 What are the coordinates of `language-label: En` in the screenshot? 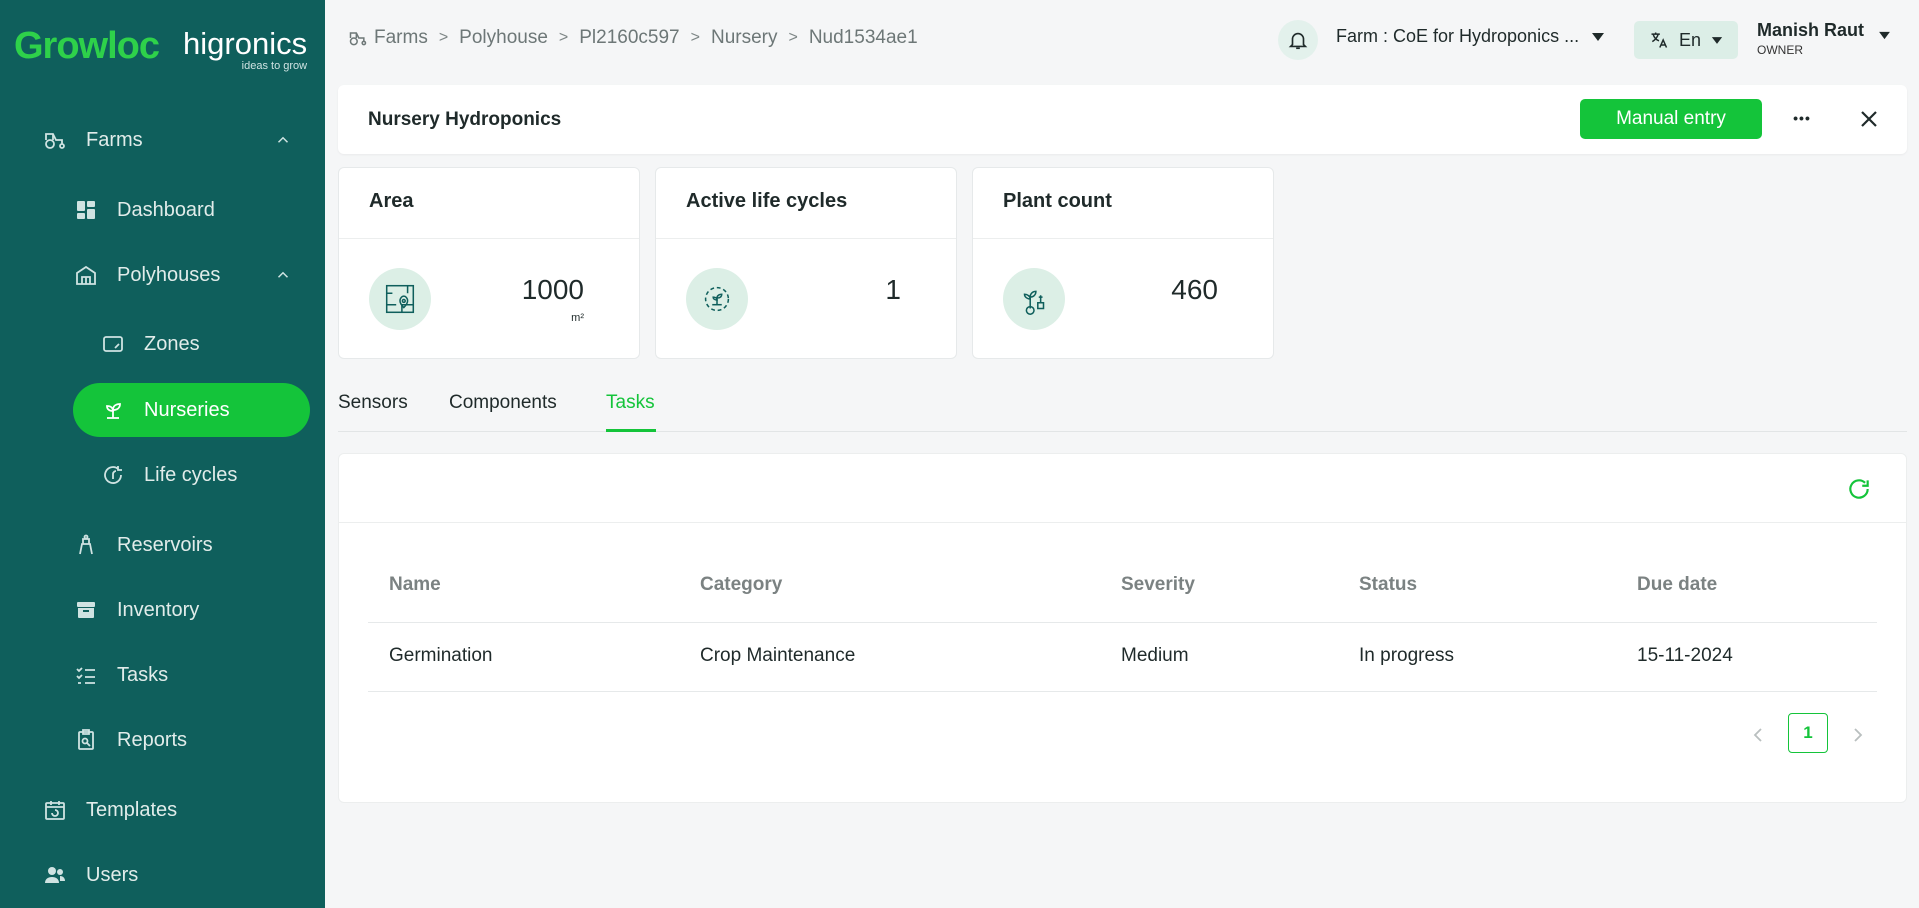 It's located at (1690, 39).